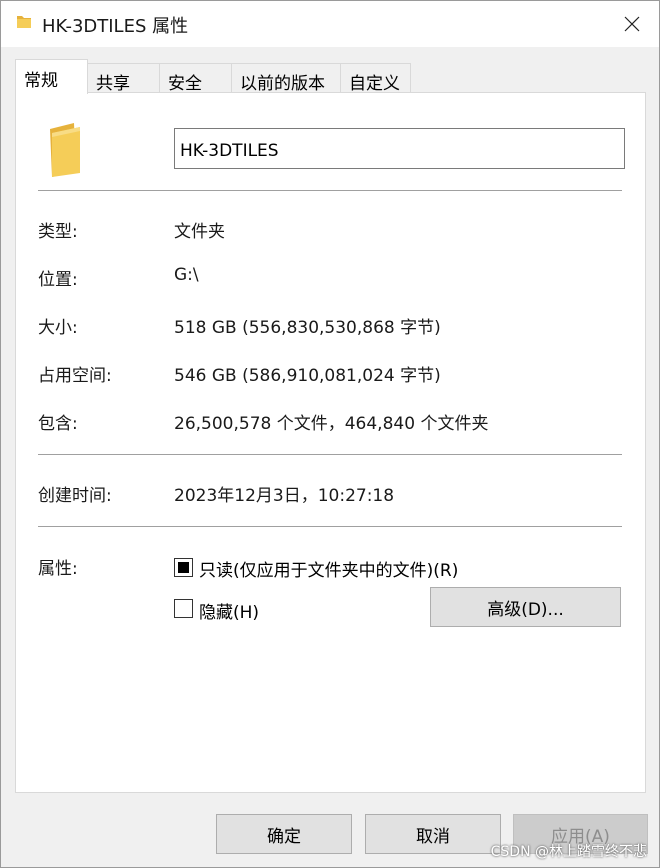 Image resolution: width=660 pixels, height=868 pixels. I want to click on contains-value: 26,500,578 个文件，464,840 个文件夹, so click(331, 424).